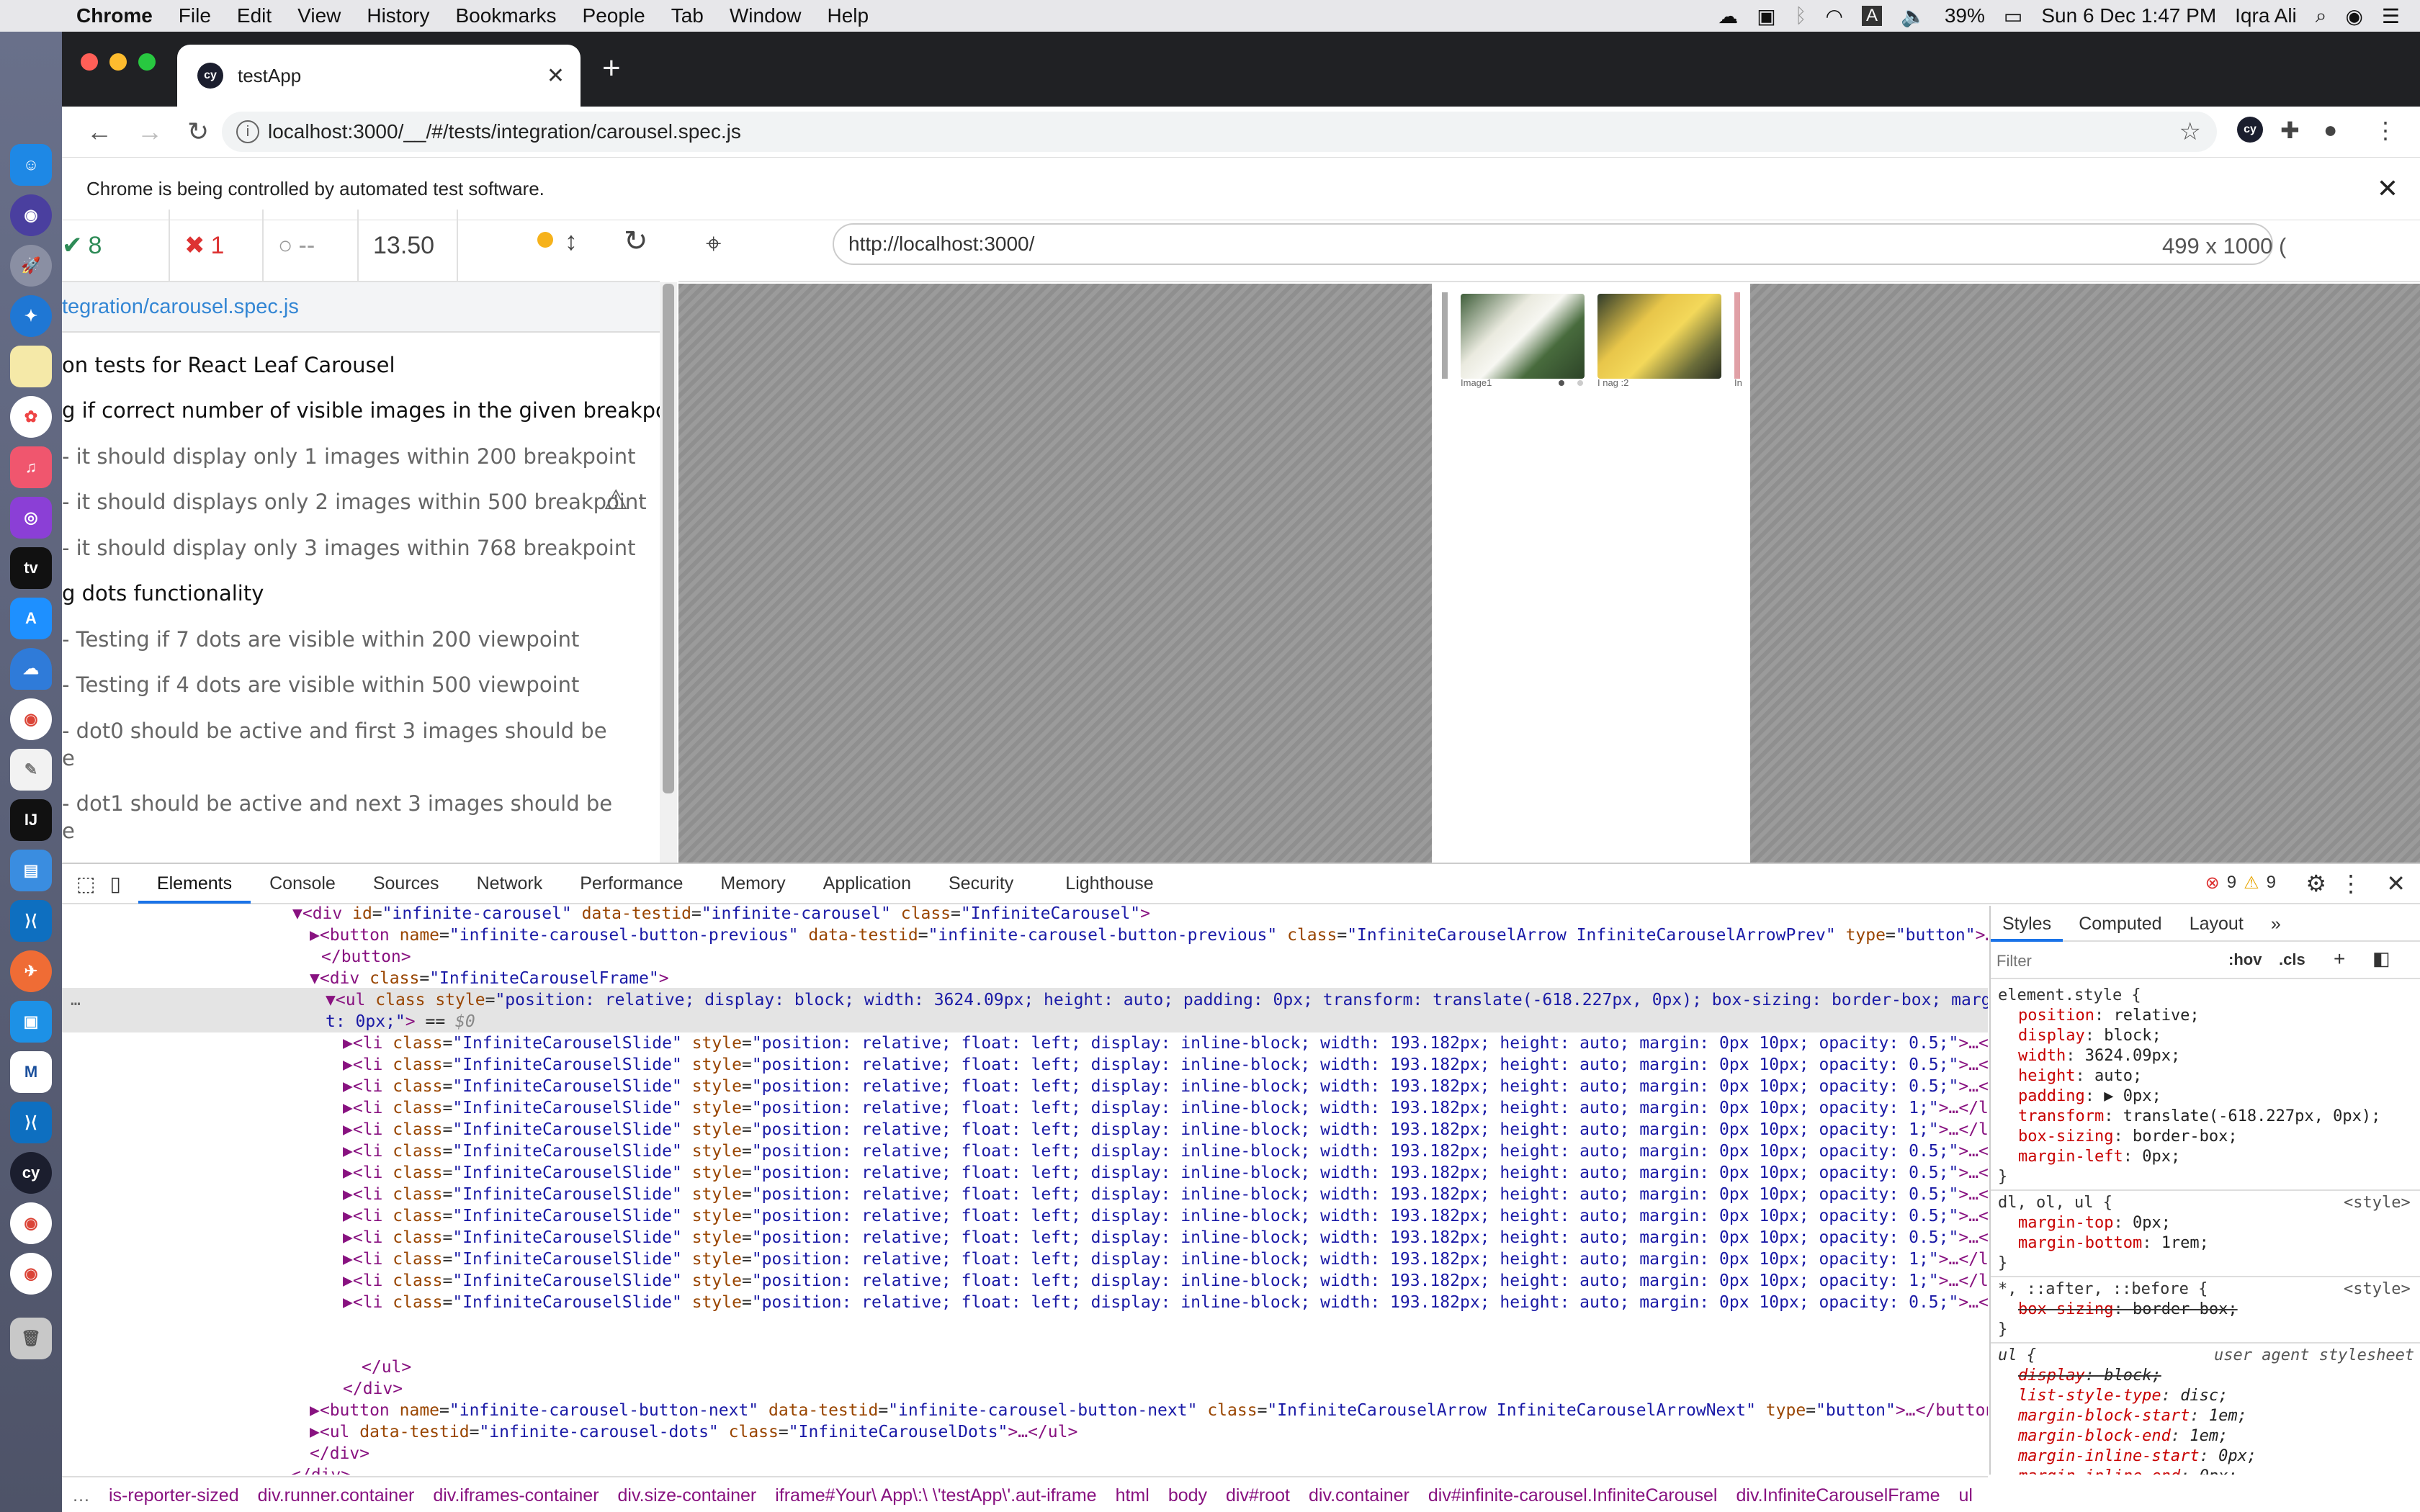 Image resolution: width=2420 pixels, height=1512 pixels. Describe the element at coordinates (2123, 1396) in the screenshot. I see `style-prop: list-style-type: disc;` at that location.